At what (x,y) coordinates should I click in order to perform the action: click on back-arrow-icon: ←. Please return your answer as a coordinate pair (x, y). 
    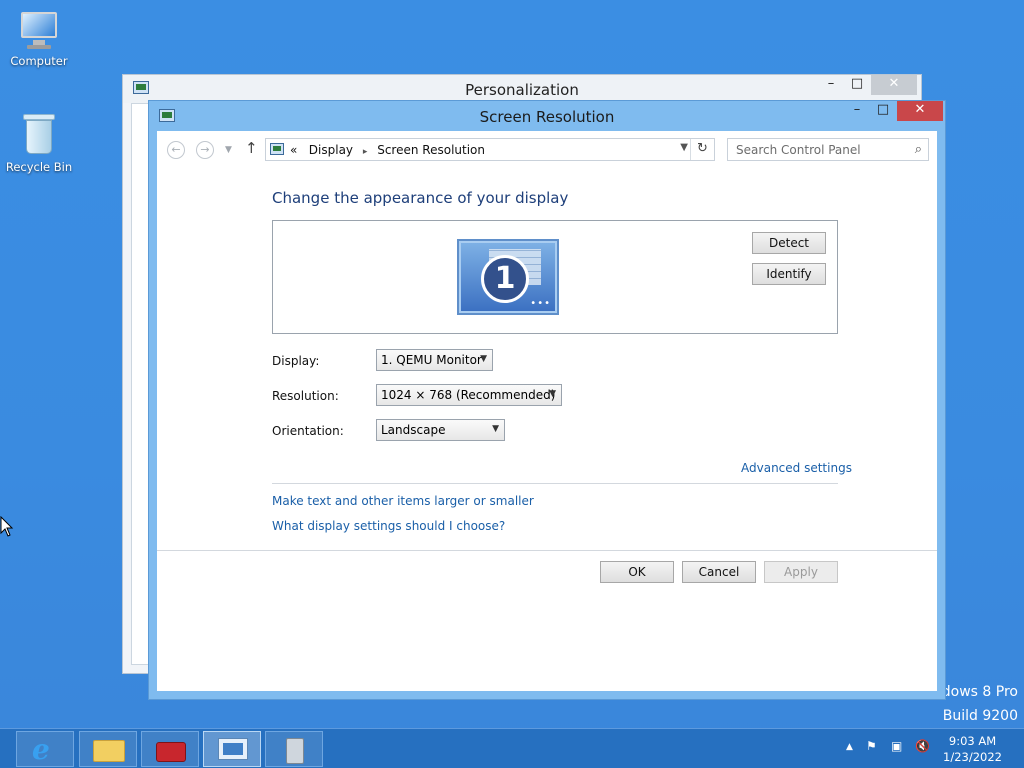
    Looking at the image, I should click on (176, 150).